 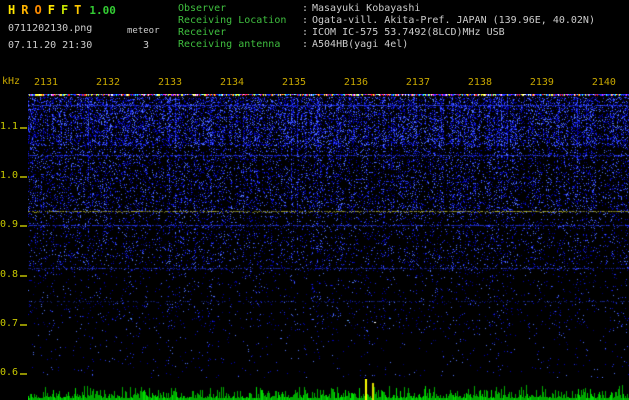 What do you see at coordinates (9, 323) in the screenshot?
I see `freq-tick-label: 0.7` at bounding box center [9, 323].